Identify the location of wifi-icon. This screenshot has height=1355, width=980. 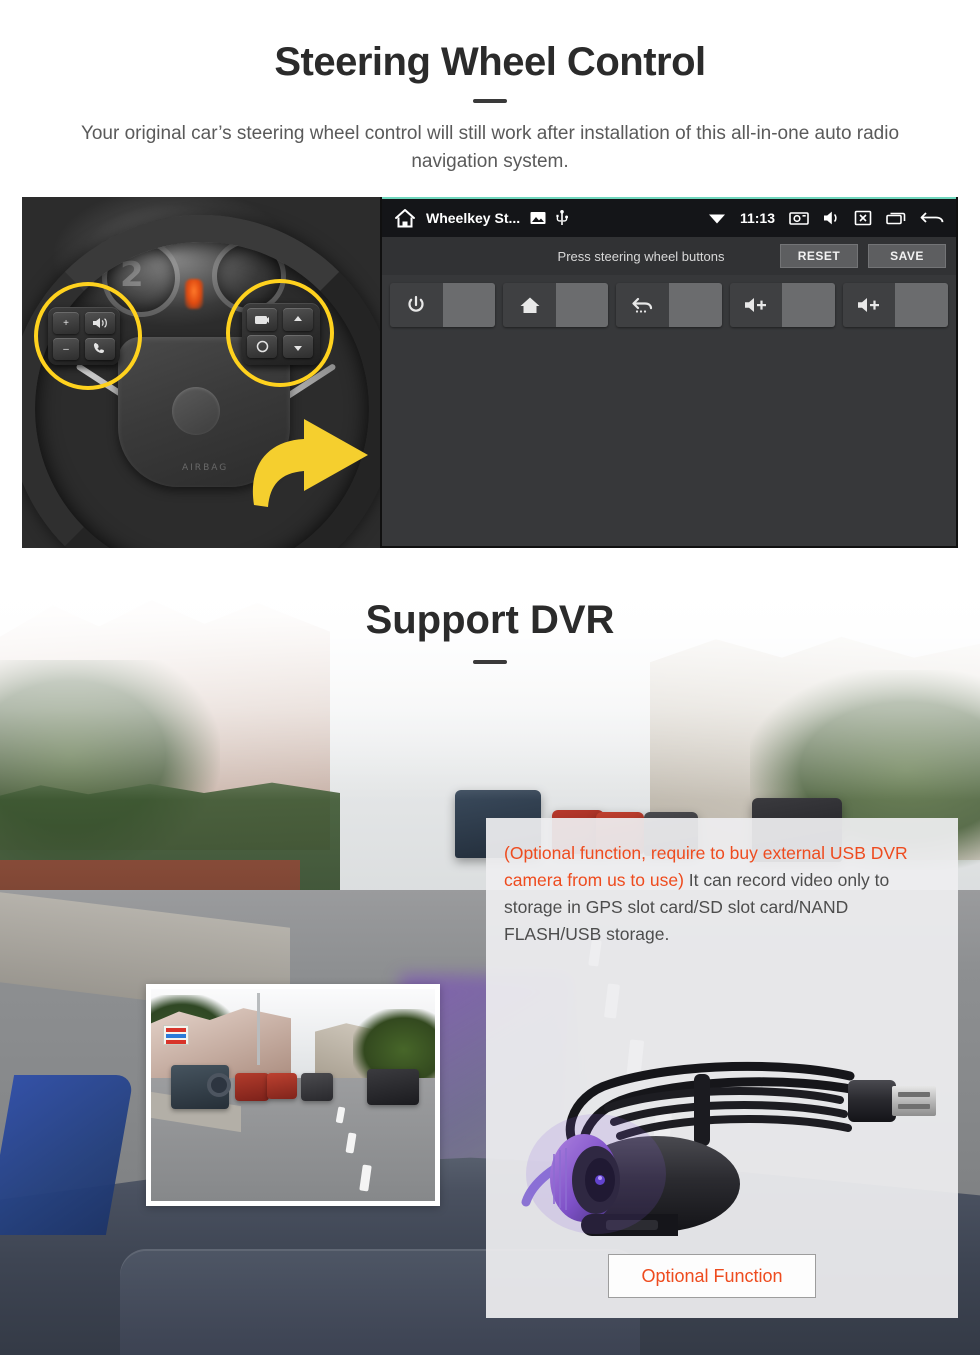
(717, 218).